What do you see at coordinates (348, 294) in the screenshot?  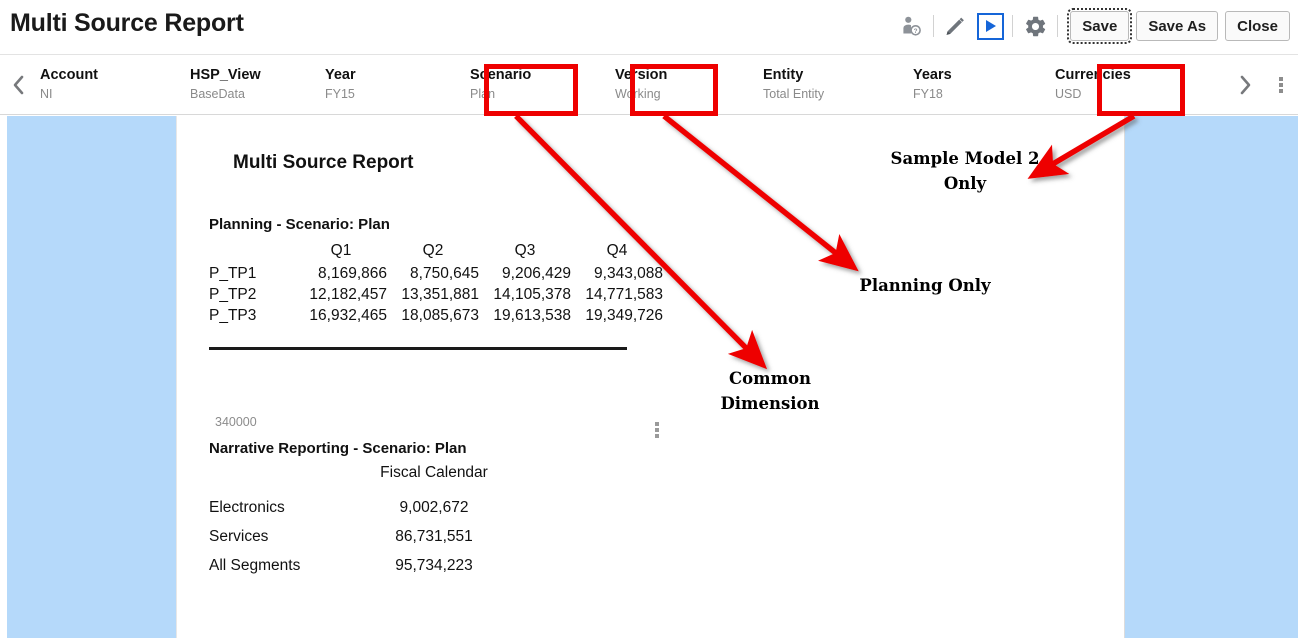 I see `planning-cell-1-0: 12,182,457` at bounding box center [348, 294].